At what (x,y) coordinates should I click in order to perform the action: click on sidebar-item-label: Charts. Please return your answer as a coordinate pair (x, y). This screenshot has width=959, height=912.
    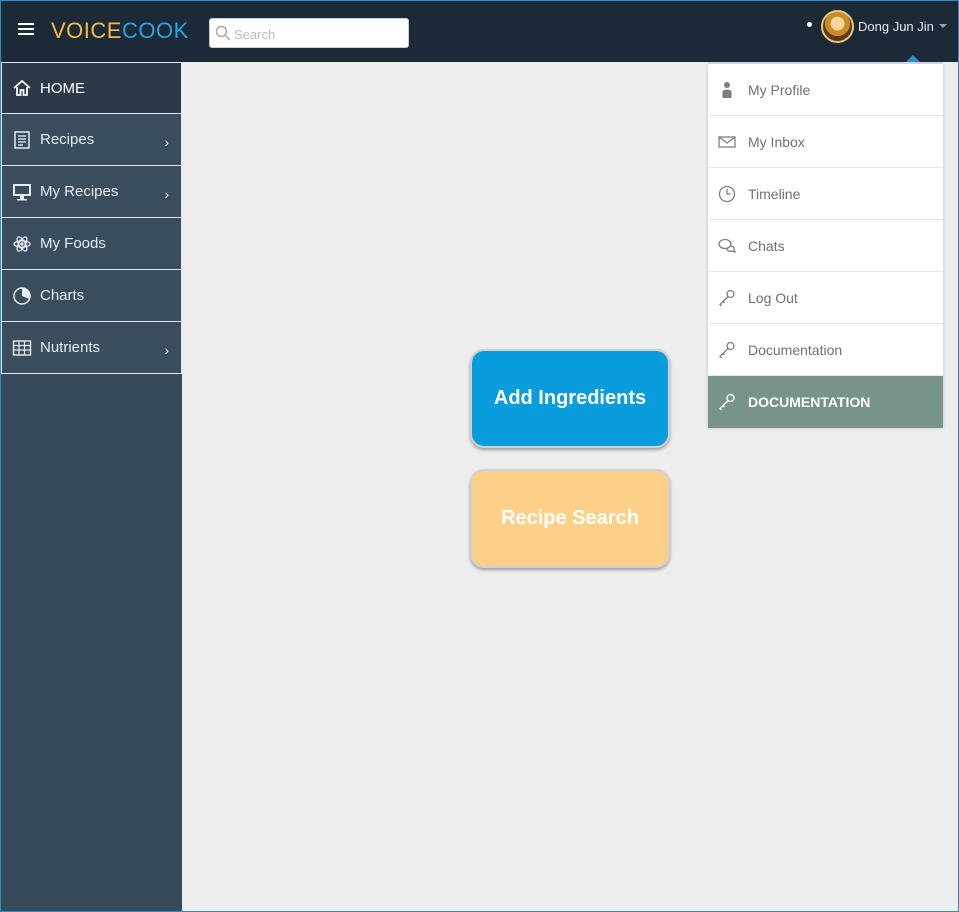
    Looking at the image, I should click on (62, 295).